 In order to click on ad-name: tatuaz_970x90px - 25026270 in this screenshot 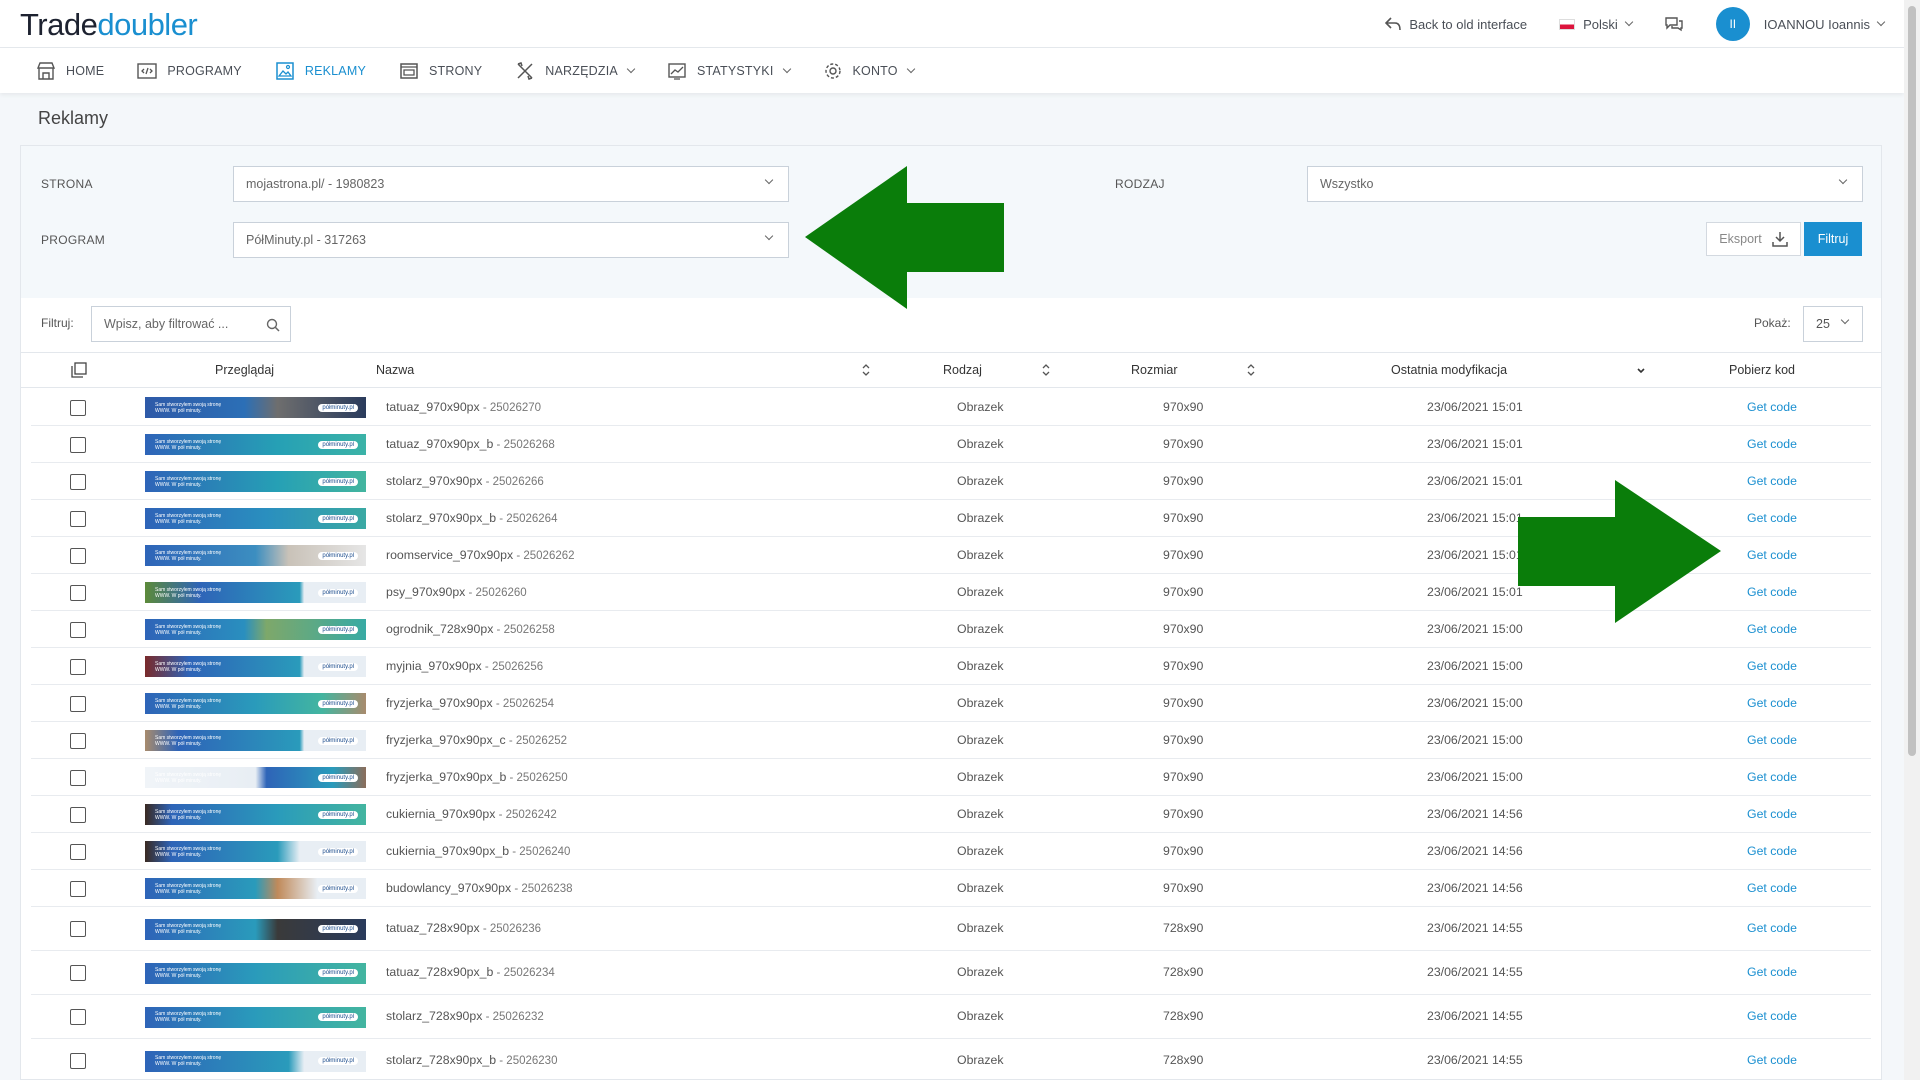, I will do `click(463, 407)`.